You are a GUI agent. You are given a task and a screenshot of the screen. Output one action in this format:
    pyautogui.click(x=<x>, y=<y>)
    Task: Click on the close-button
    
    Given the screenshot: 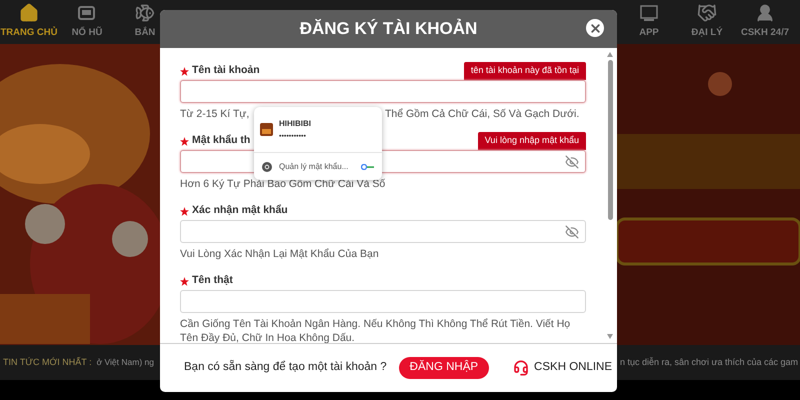 What is the action you would take?
    pyautogui.click(x=595, y=28)
    